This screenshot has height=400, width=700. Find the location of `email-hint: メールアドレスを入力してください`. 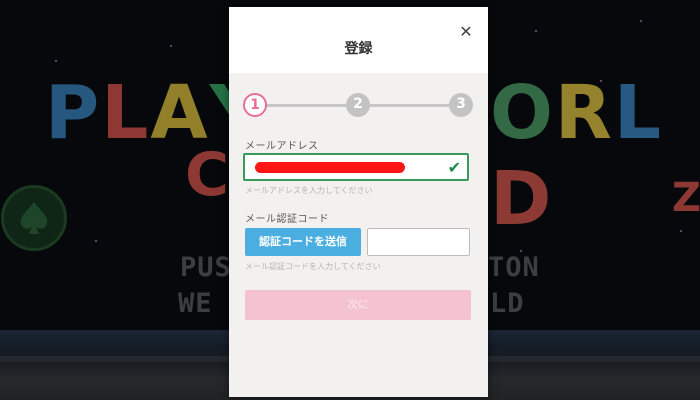

email-hint: メールアドレスを入力してください is located at coordinates (309, 190).